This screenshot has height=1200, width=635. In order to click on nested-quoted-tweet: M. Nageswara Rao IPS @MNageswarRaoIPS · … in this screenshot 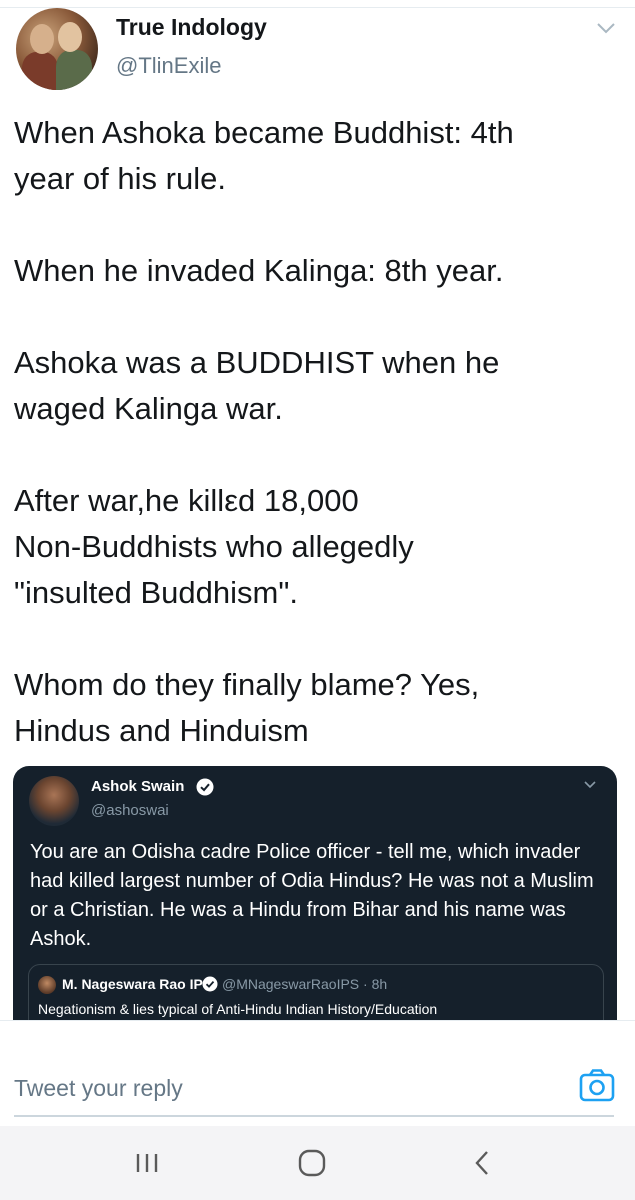, I will do `click(316, 992)`.